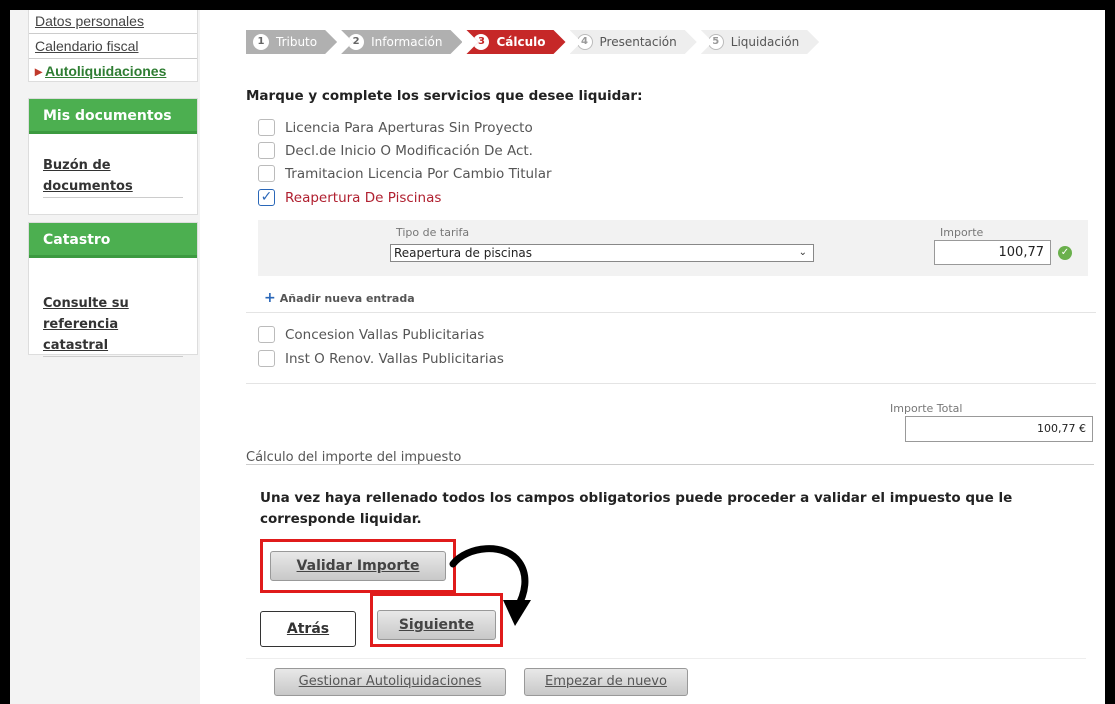 The image size is (1115, 704). I want to click on plus-icon: +, so click(270, 298).